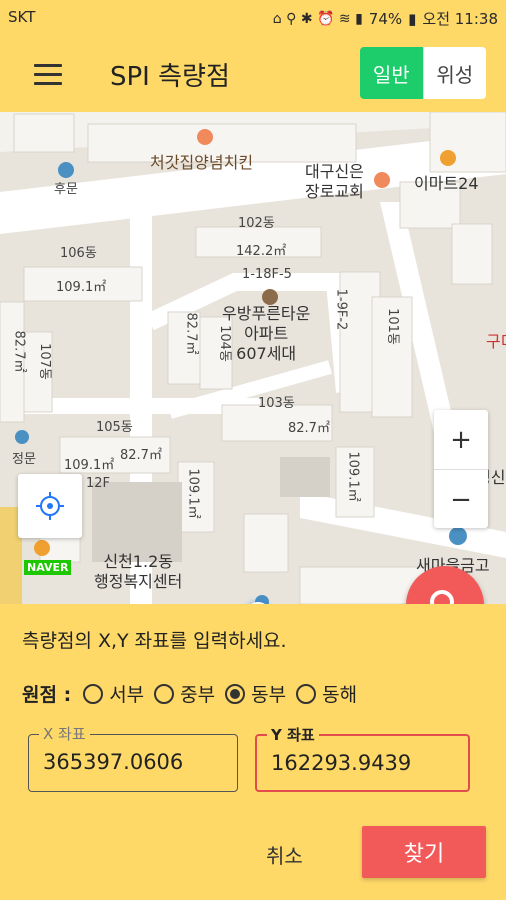  What do you see at coordinates (334, 181) in the screenshot?
I see `map-label-church: 대구신은 장로교회` at bounding box center [334, 181].